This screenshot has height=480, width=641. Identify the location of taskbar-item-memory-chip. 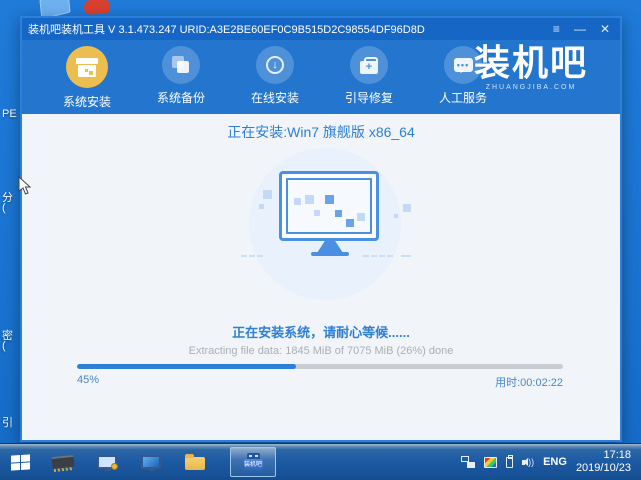
(63, 462).